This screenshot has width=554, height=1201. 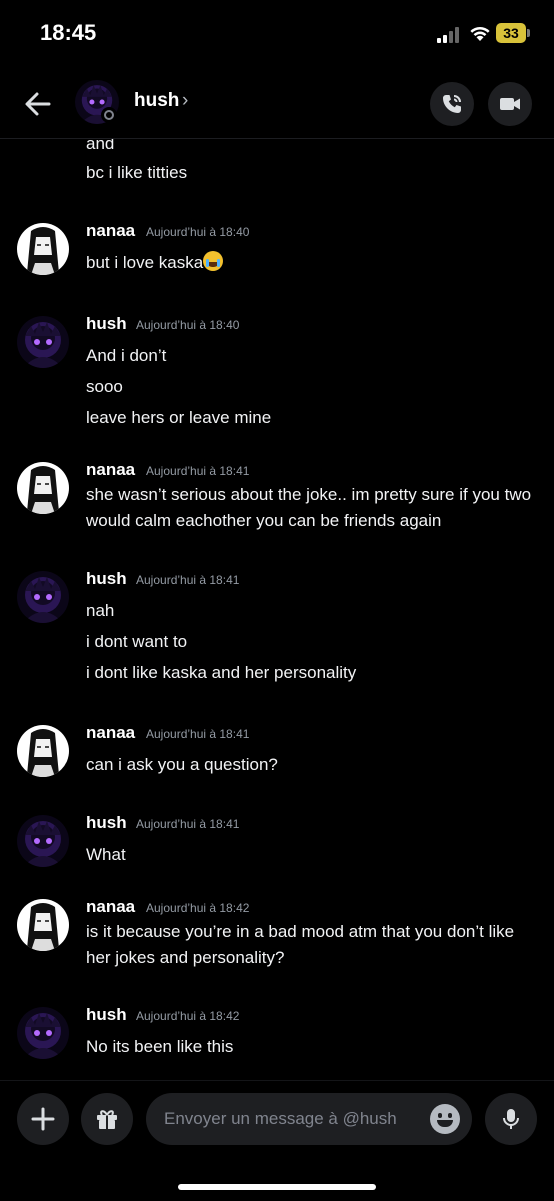 I want to click on dm-header: hush ›, so click(x=277, y=104).